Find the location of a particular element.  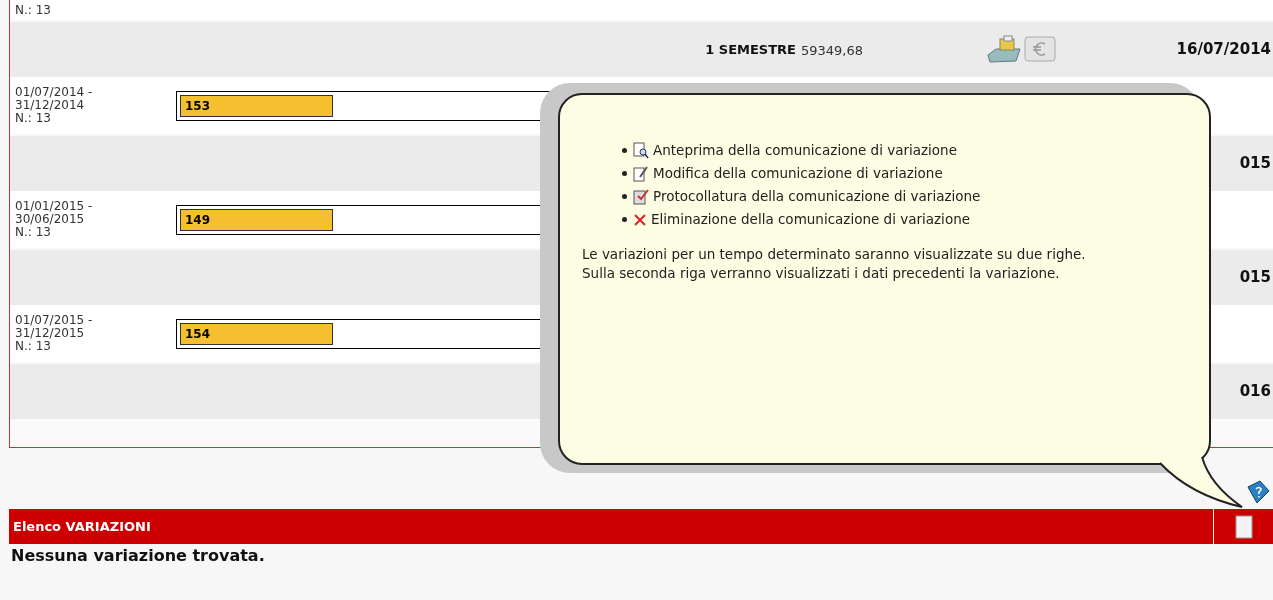

cash-register-icon is located at coordinates (1004, 49).